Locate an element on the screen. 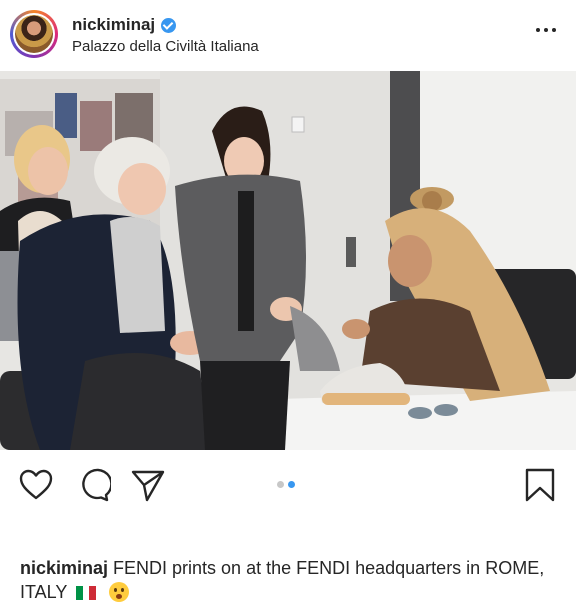  caption-username-link: nickiminaj is located at coordinates (64, 568).